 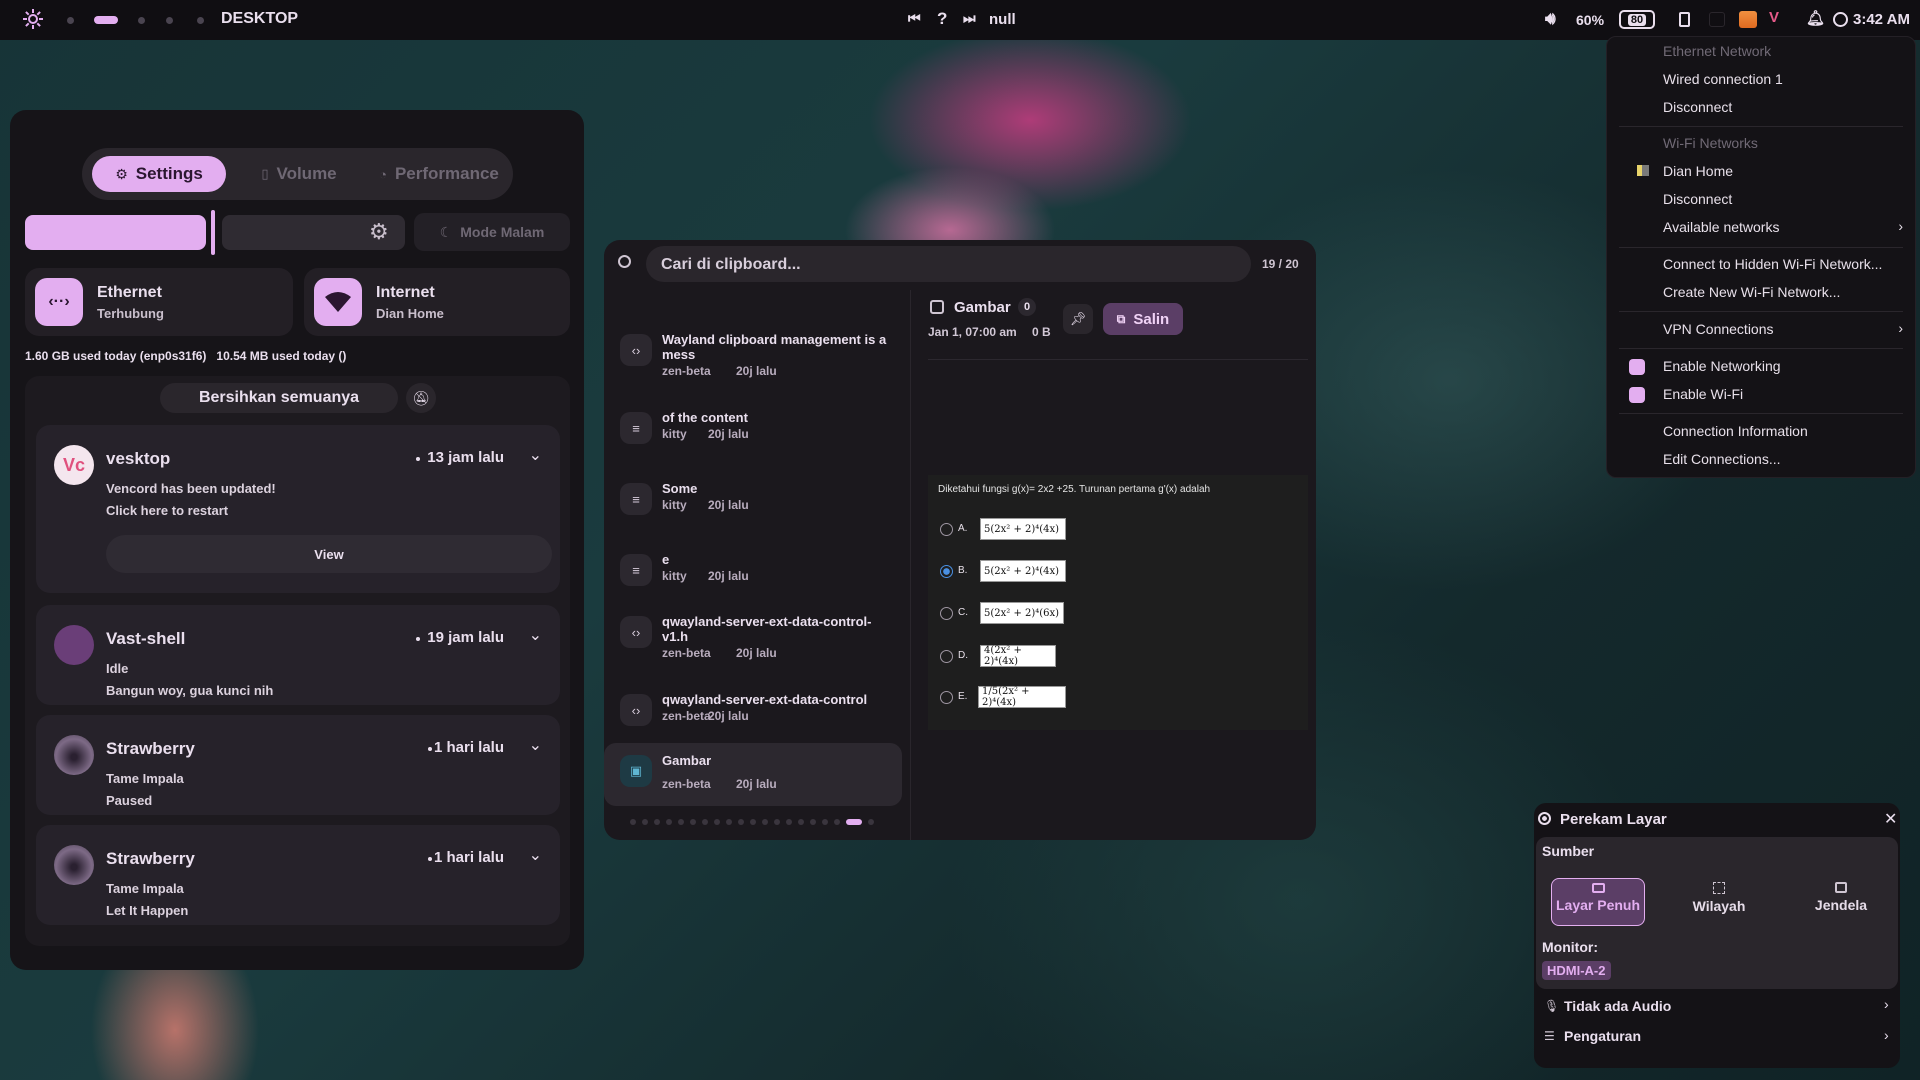 What do you see at coordinates (1735, 431) in the screenshot?
I see `connection-info-item: Connection Information` at bounding box center [1735, 431].